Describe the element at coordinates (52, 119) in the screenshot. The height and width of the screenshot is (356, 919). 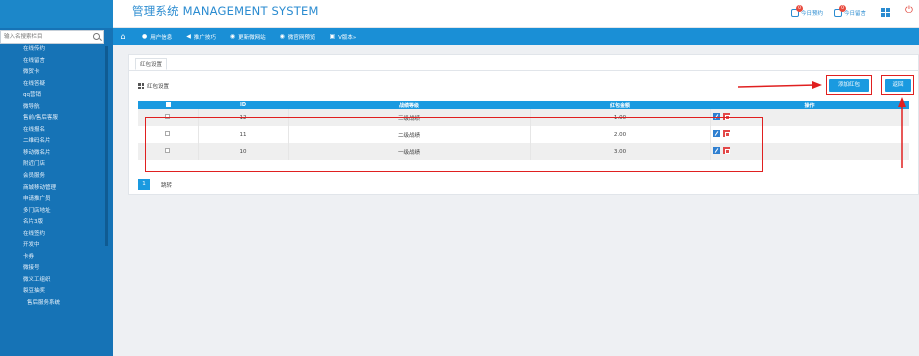
I see `sidebar-item: 售前/售后客服` at that location.